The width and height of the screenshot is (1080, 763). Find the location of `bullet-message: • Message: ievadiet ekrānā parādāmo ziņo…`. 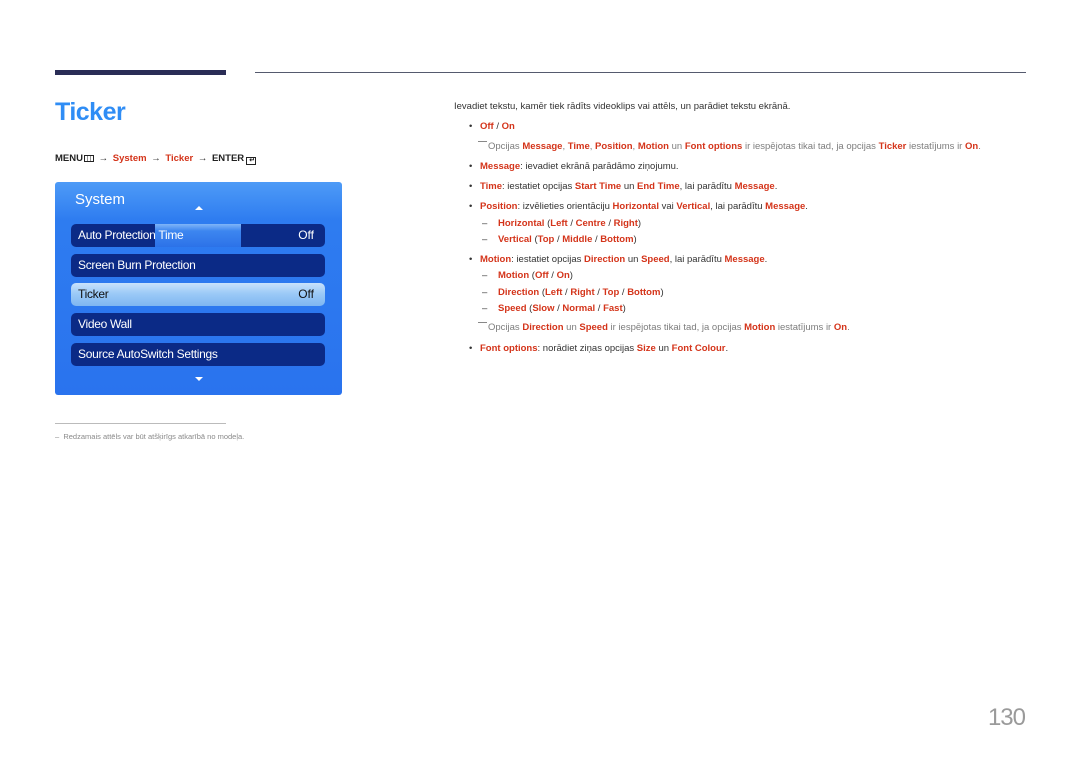

bullet-message: • Message: ievadiet ekrānā parādāmo ziņo… is located at coordinates (574, 166).